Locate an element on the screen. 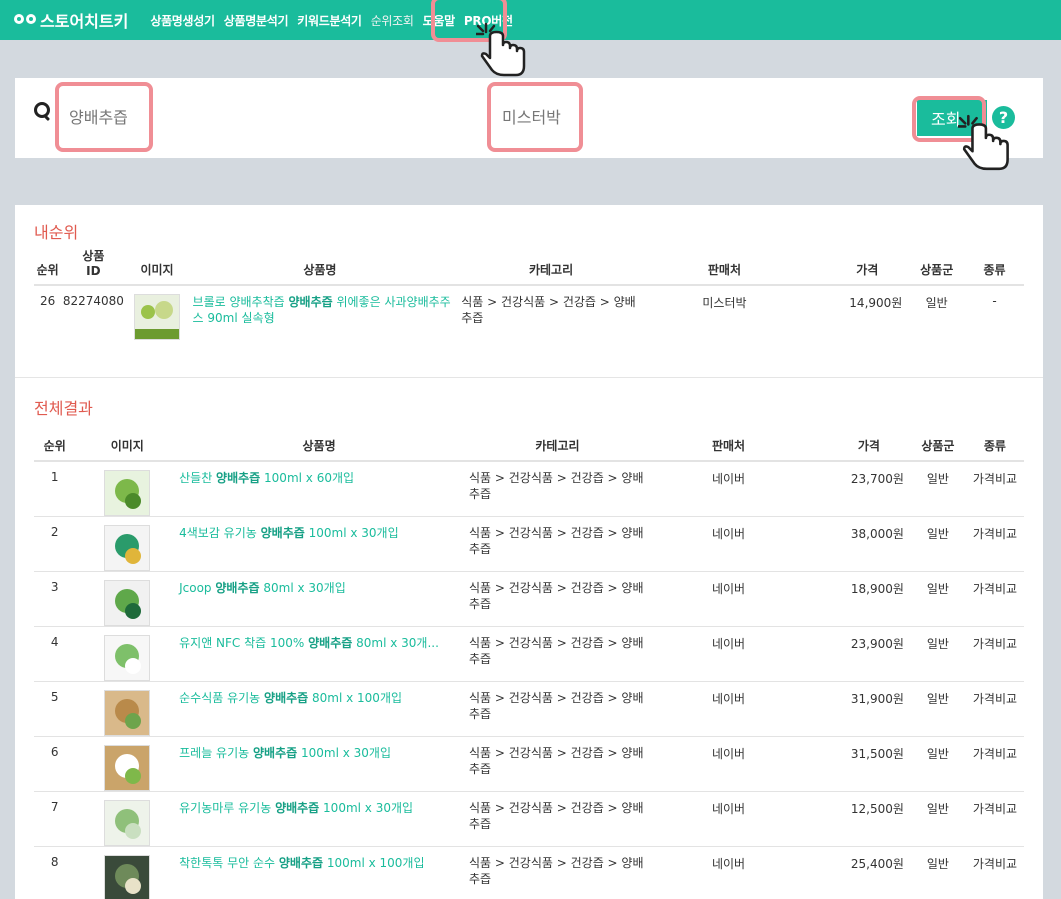  col-group: 상품군 is located at coordinates (937, 444).